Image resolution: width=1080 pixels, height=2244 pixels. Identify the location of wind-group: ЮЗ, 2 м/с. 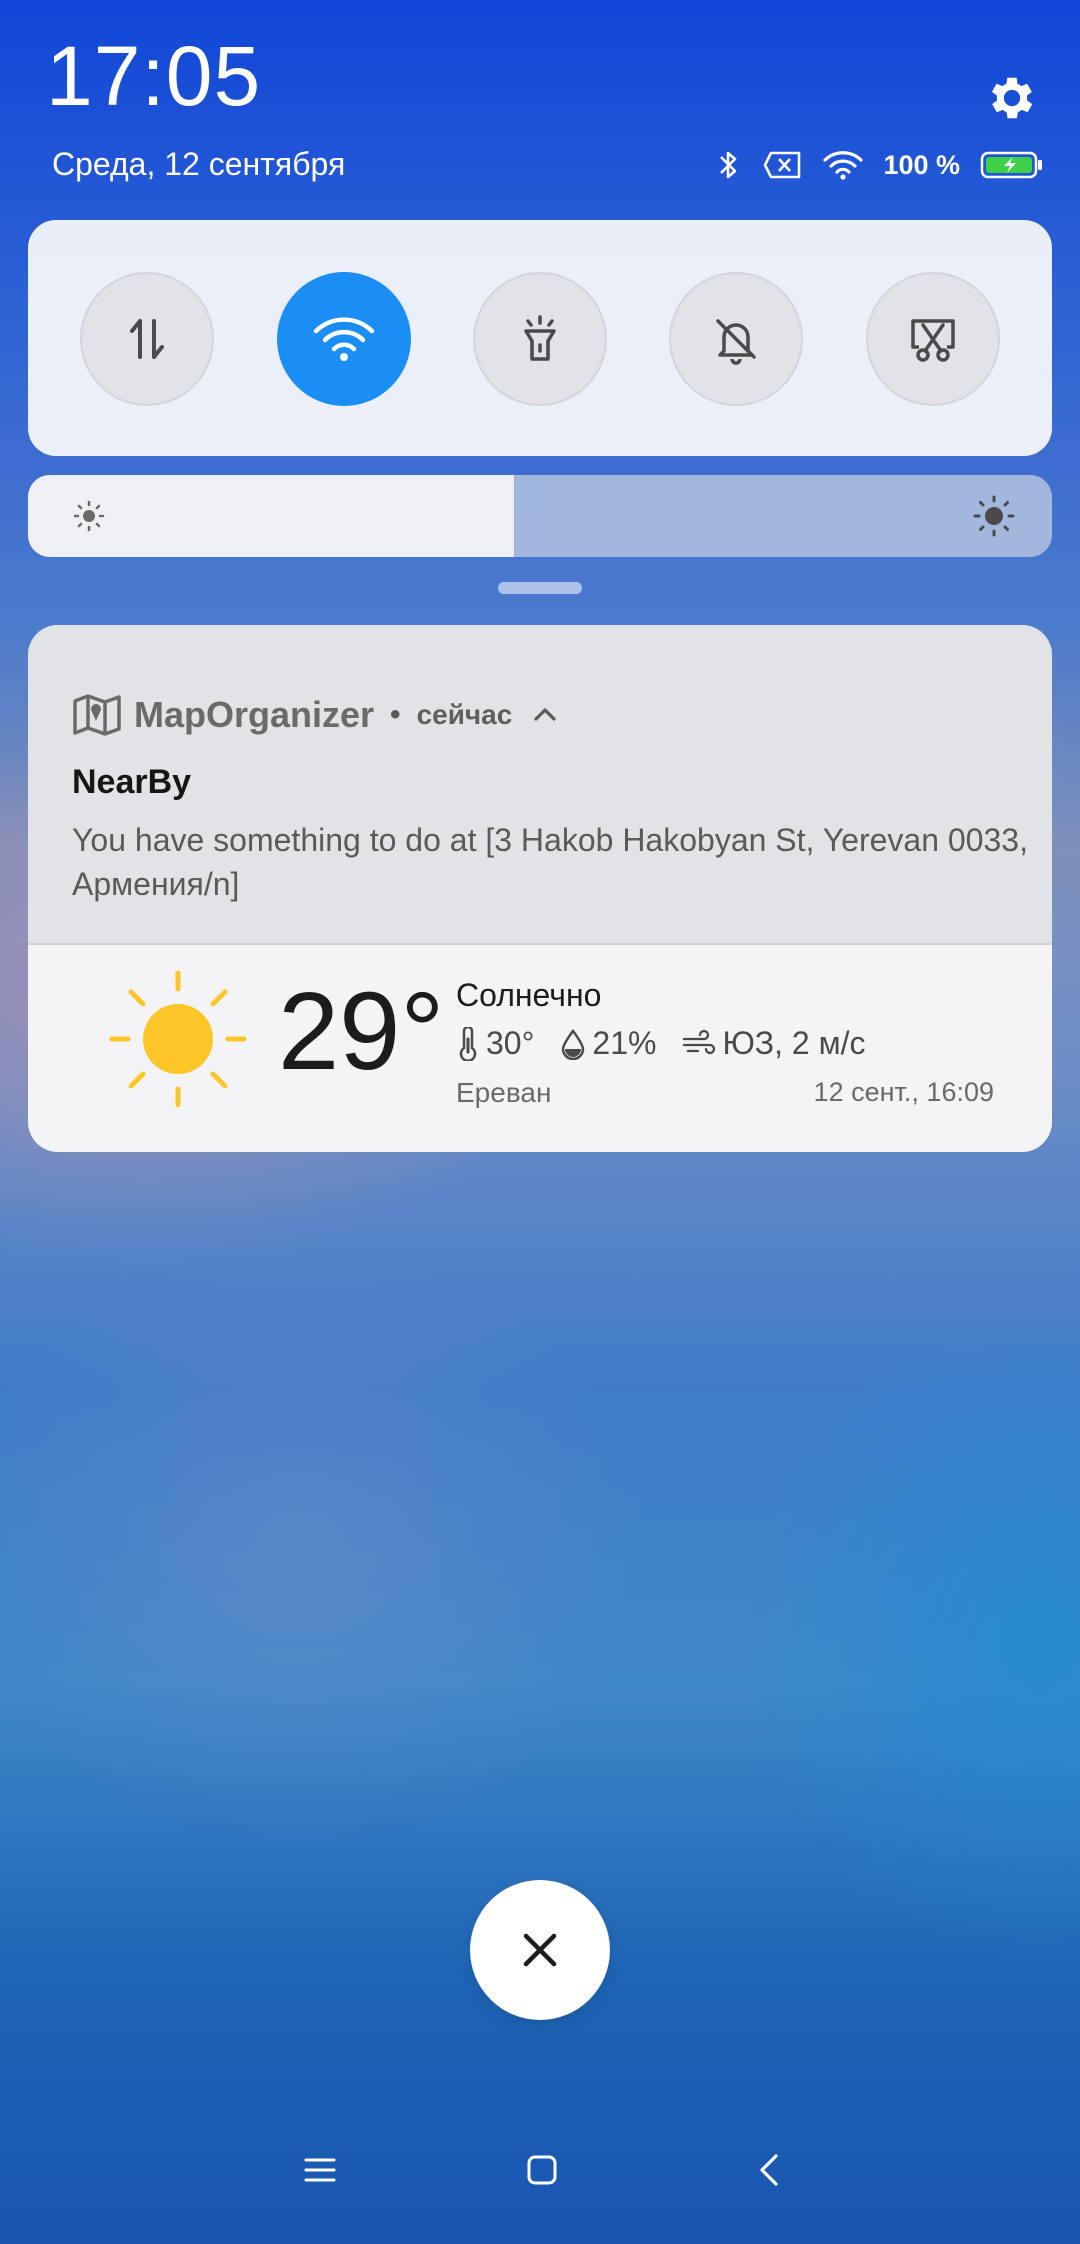
(773, 1043).